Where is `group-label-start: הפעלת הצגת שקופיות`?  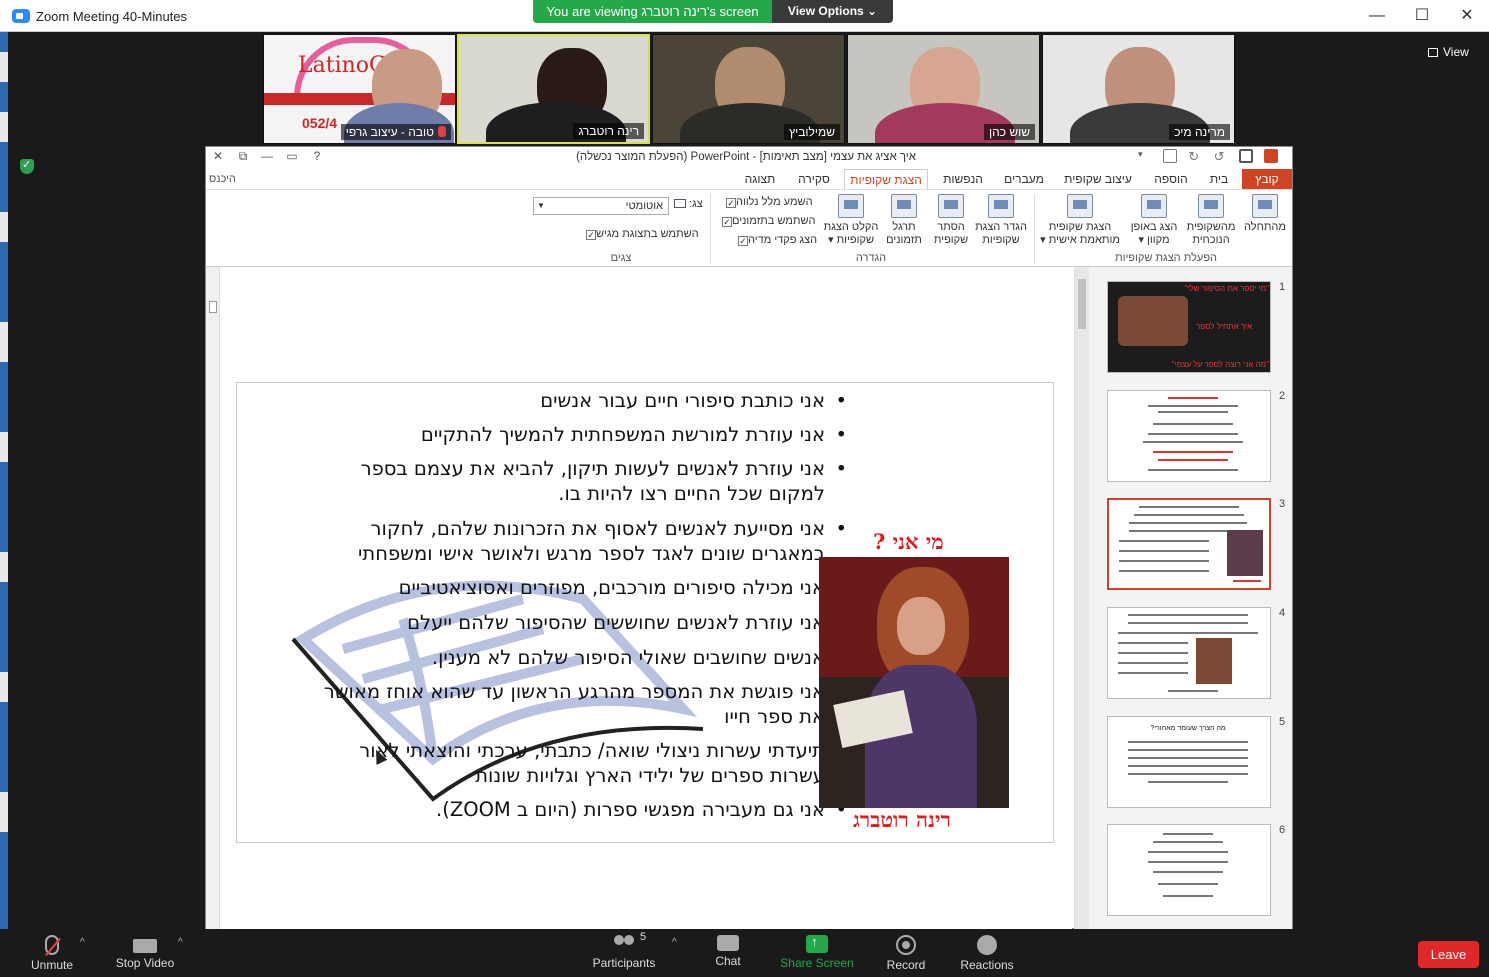
group-label-start: הפעלת הצגת שקופיות is located at coordinates (1166, 258).